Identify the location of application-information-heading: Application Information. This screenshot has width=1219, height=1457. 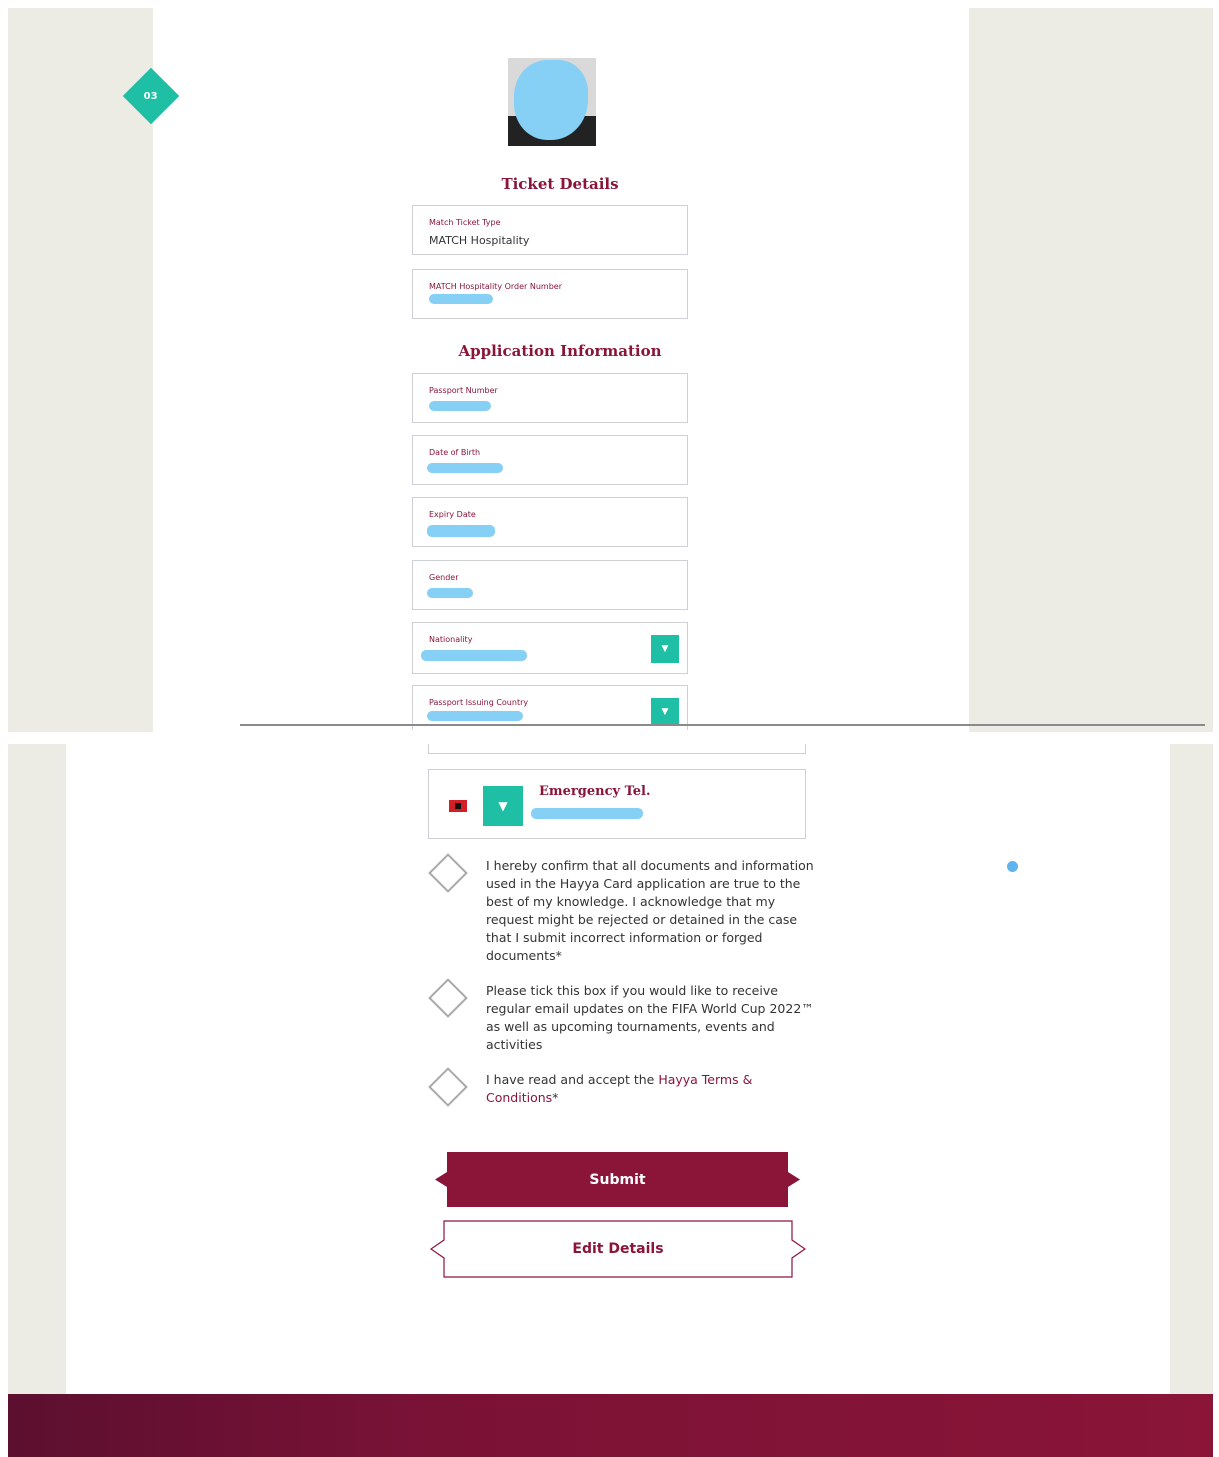
(560, 351).